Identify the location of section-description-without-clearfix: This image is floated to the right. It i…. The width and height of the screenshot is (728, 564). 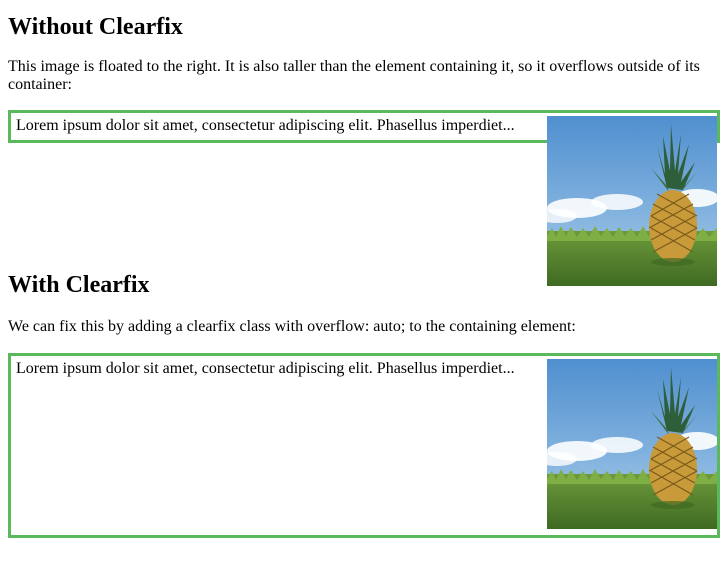
(354, 75).